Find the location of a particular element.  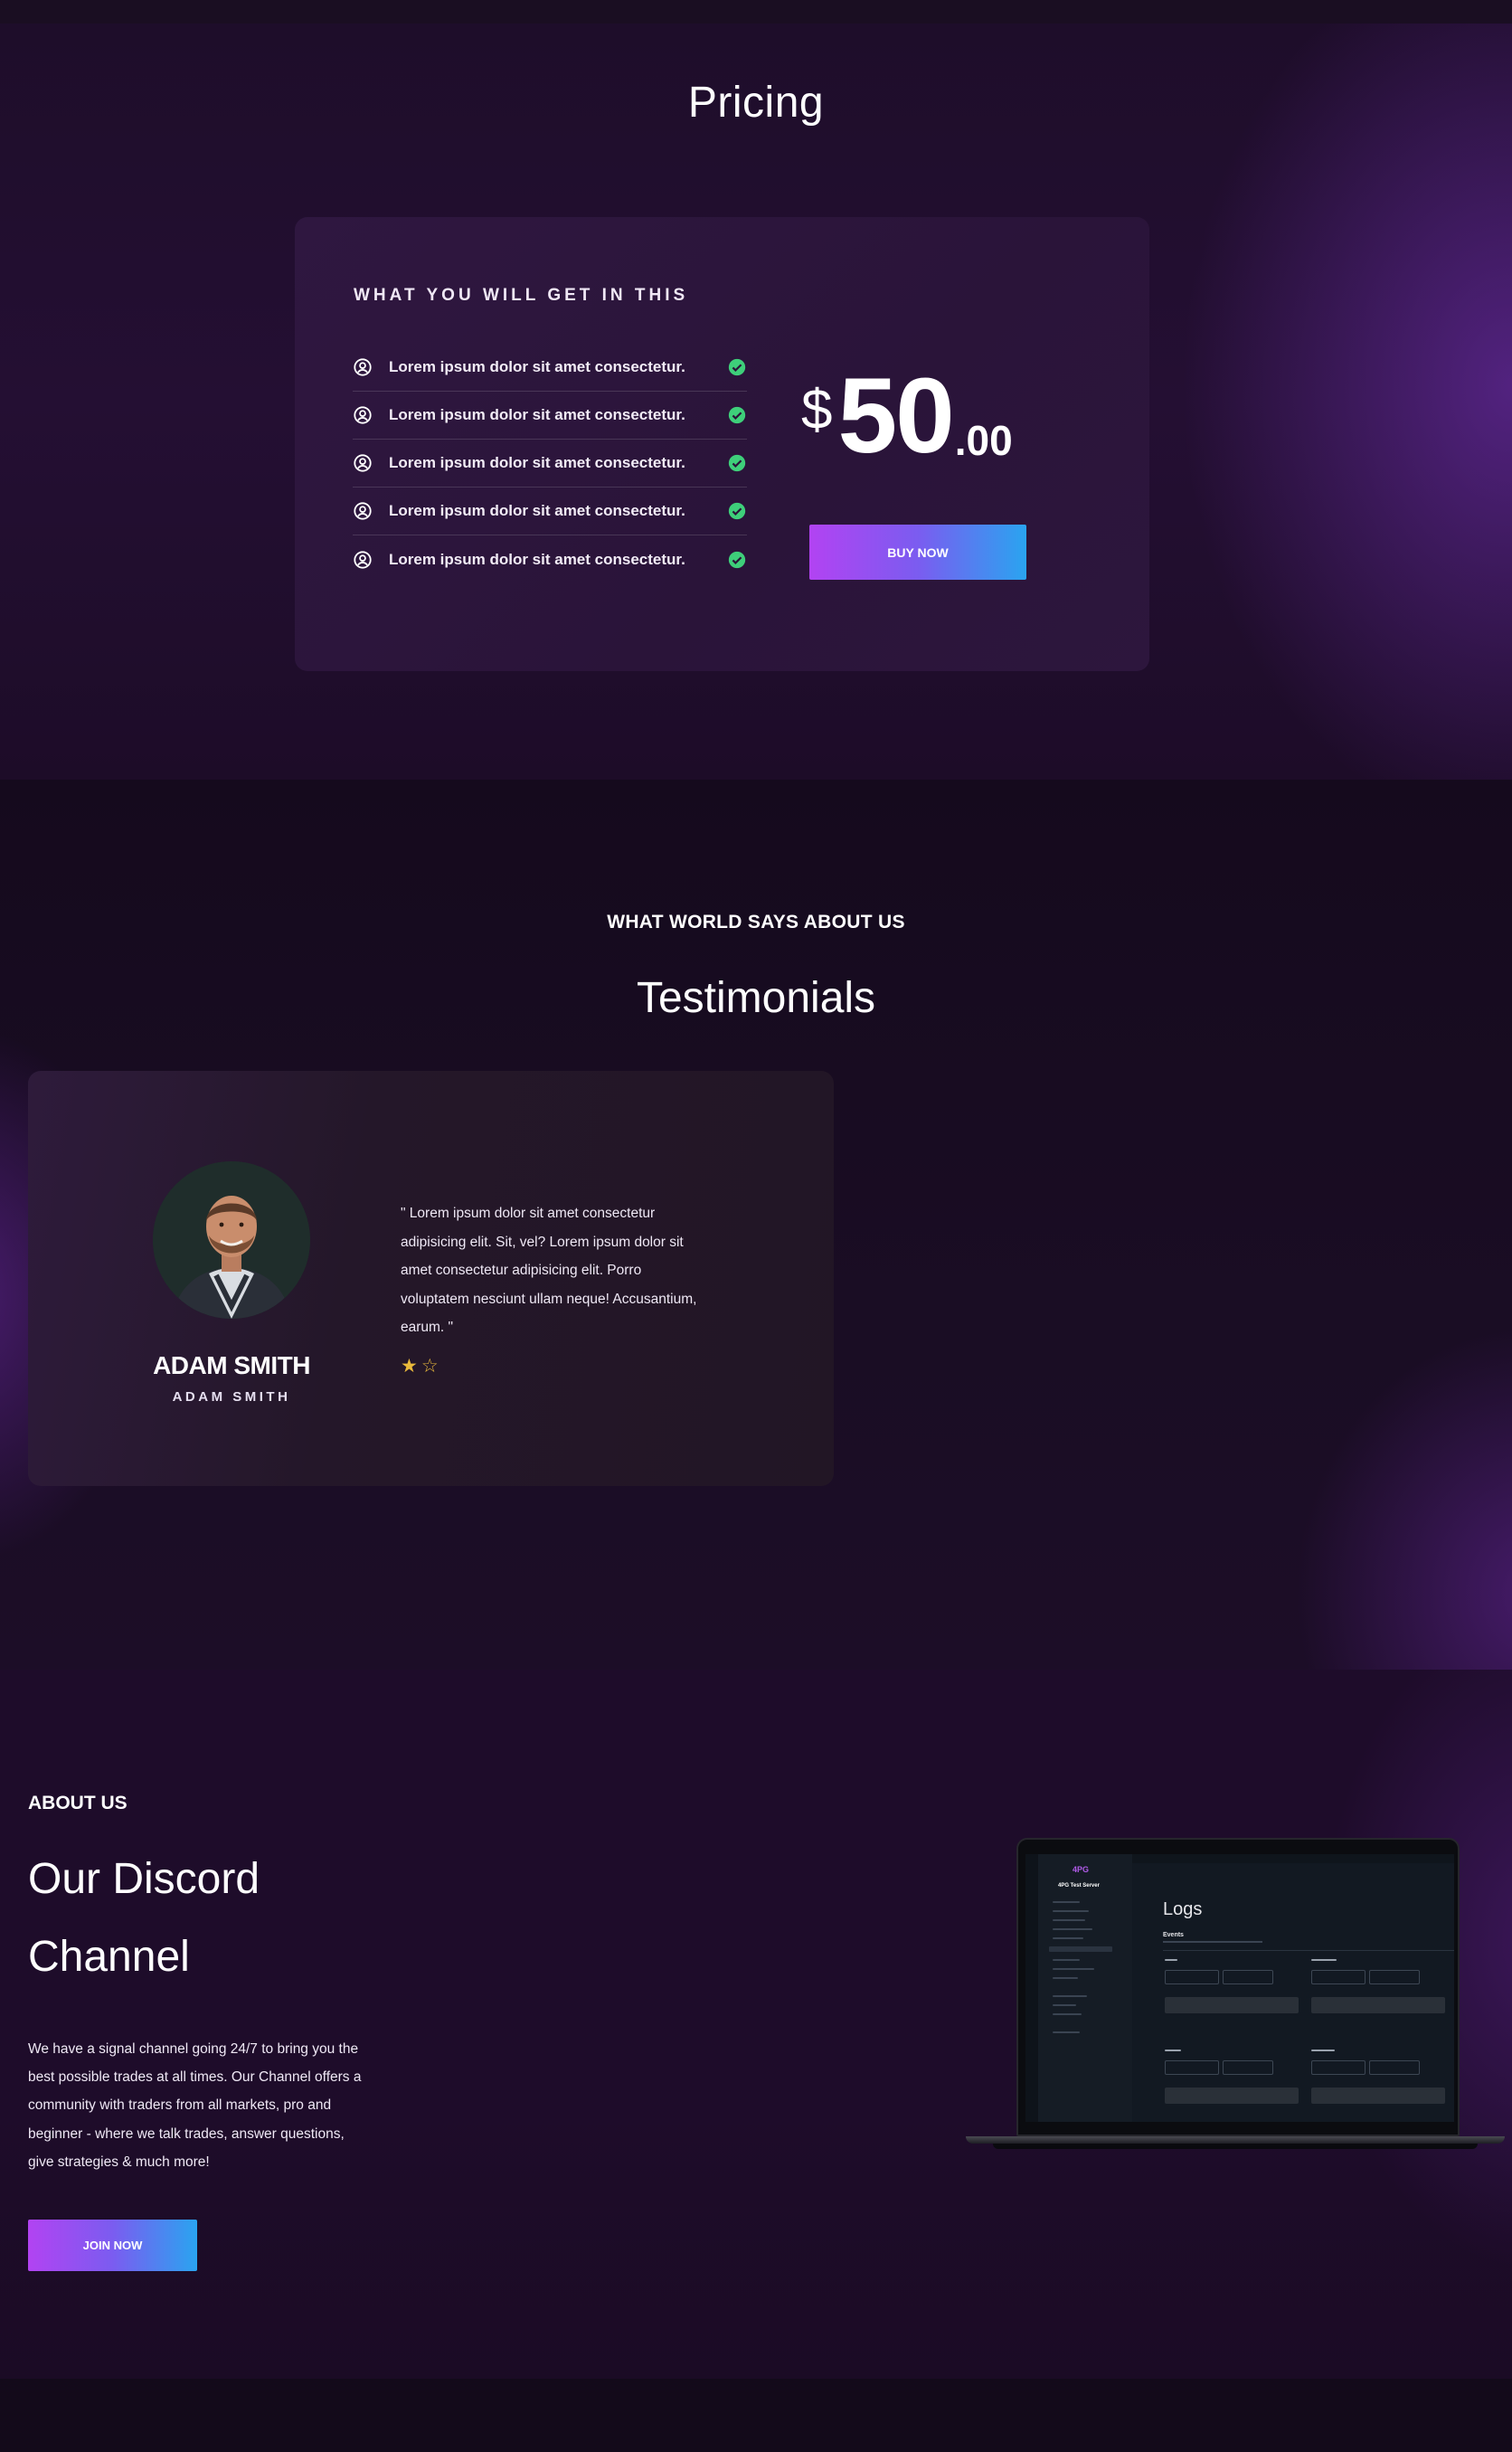

testimonials-title: Testimonials is located at coordinates (756, 998).